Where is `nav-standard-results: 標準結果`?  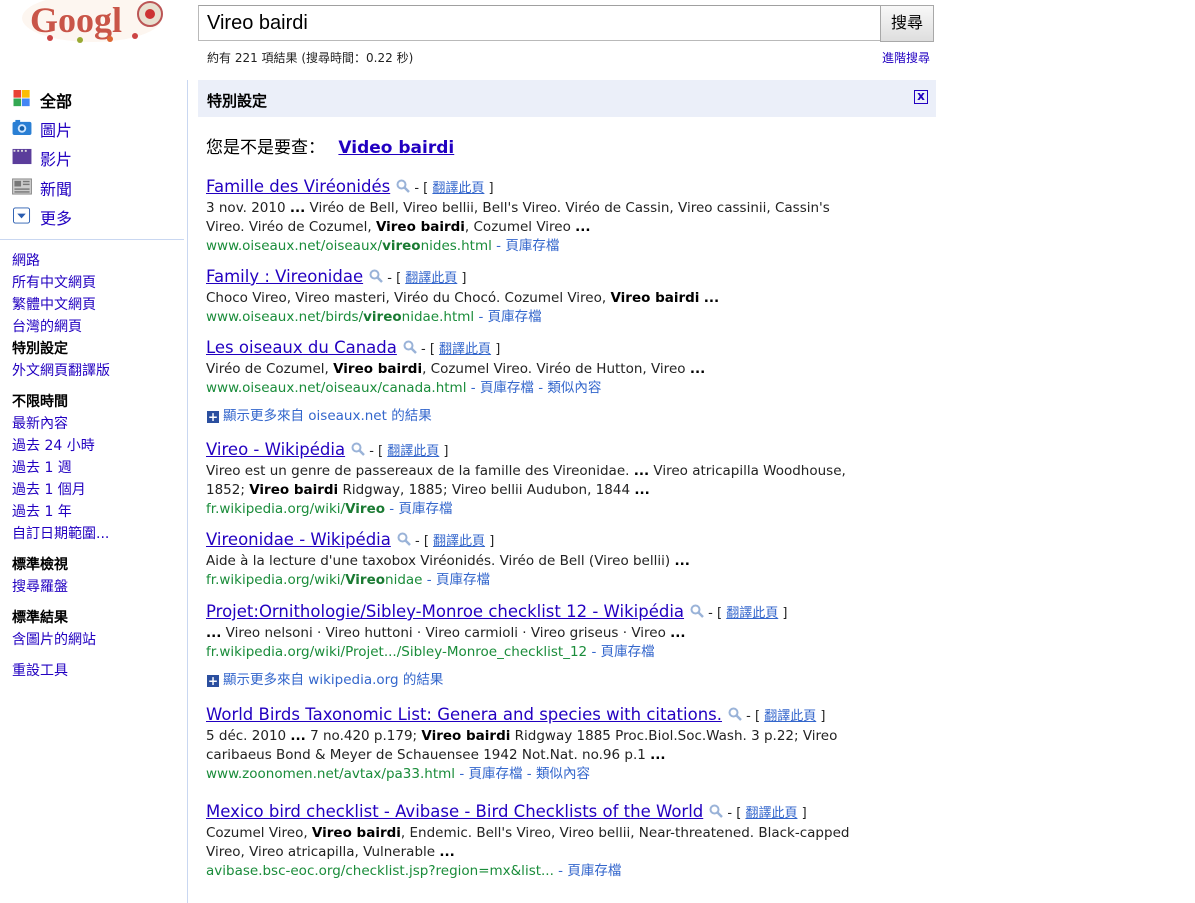 nav-standard-results: 標準結果 is located at coordinates (40, 618).